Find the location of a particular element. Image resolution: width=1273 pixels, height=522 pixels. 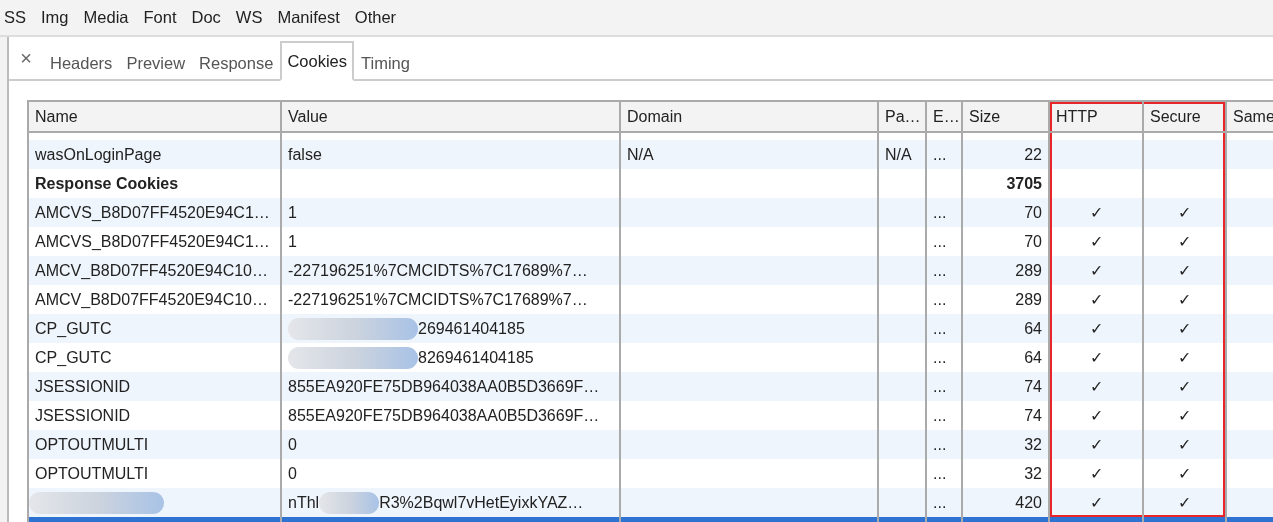

tab: Cookies is located at coordinates (317, 61).